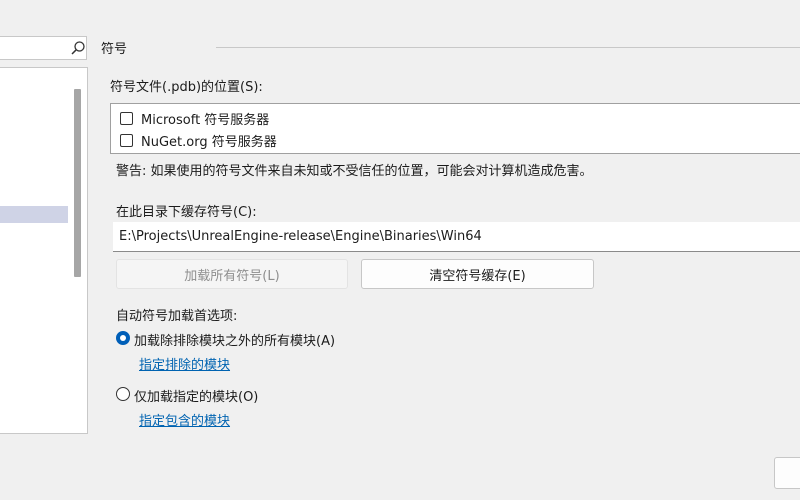 The width and height of the screenshot is (800, 500). Describe the element at coordinates (232, 274) in the screenshot. I see `load-all-symbols-button: 加载所有符号(L)` at that location.